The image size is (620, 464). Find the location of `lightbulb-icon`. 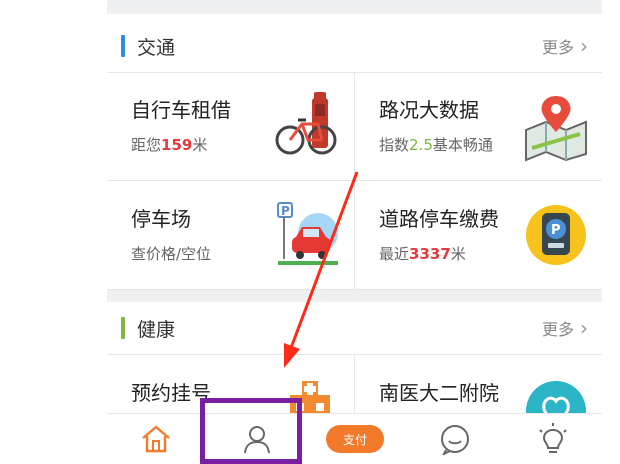

lightbulb-icon is located at coordinates (553, 438).